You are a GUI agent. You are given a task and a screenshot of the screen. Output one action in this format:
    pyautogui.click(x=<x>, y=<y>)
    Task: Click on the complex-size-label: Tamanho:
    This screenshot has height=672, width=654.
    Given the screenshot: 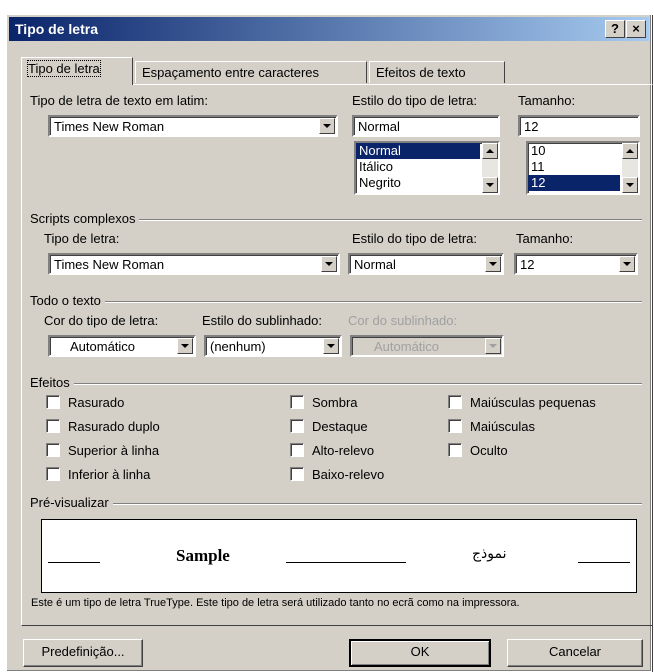 What is the action you would take?
    pyautogui.click(x=545, y=238)
    